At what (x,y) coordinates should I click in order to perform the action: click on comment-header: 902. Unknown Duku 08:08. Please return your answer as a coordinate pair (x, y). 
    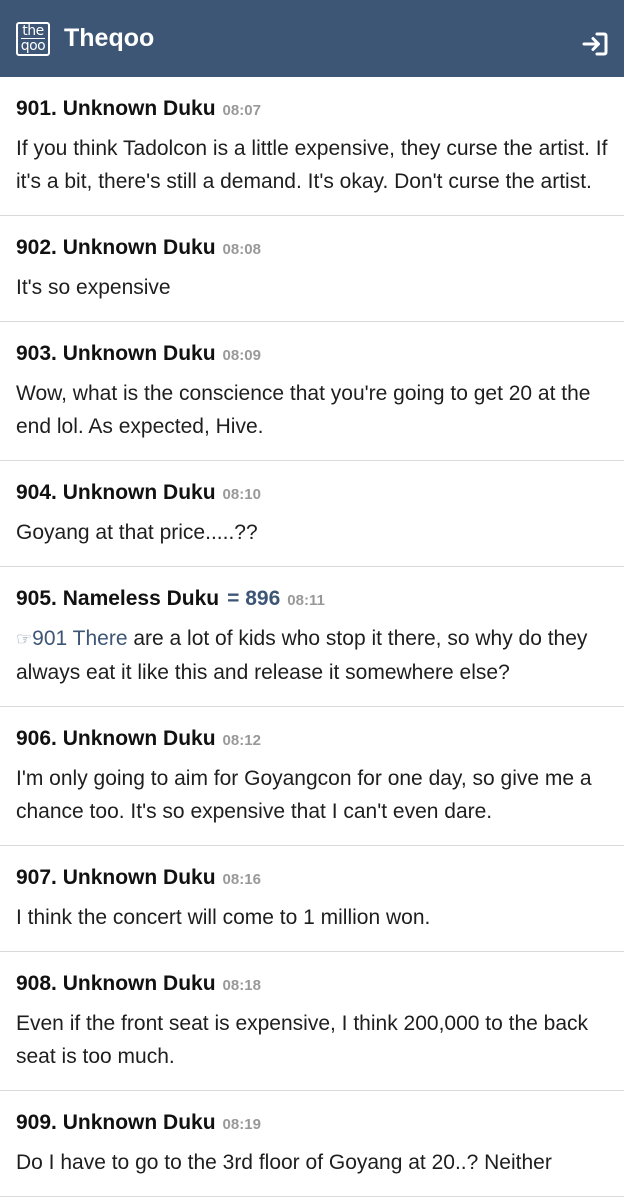
    Looking at the image, I should click on (312, 249).